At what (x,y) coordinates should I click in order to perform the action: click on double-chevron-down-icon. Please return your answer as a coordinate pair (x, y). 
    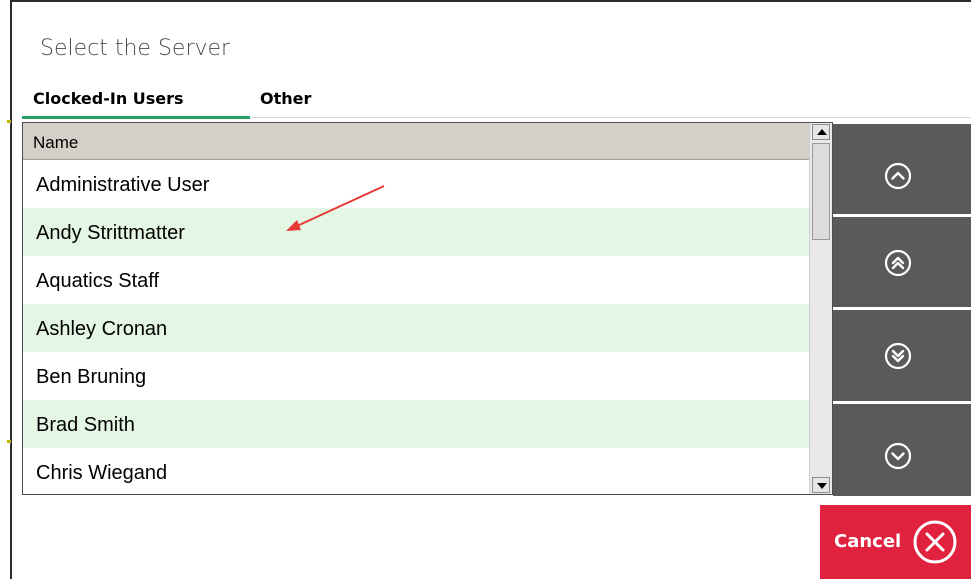
    Looking at the image, I should click on (898, 356).